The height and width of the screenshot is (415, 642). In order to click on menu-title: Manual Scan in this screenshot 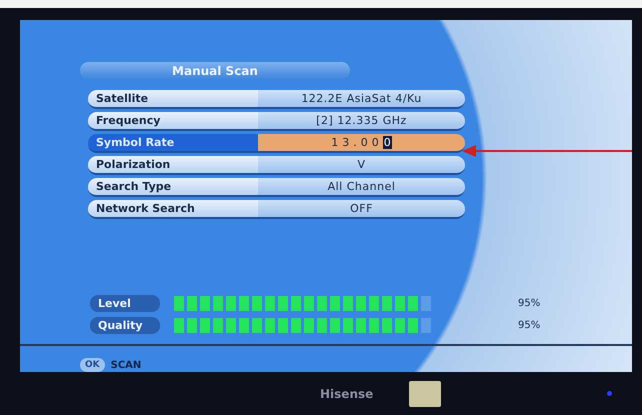, I will do `click(215, 71)`.